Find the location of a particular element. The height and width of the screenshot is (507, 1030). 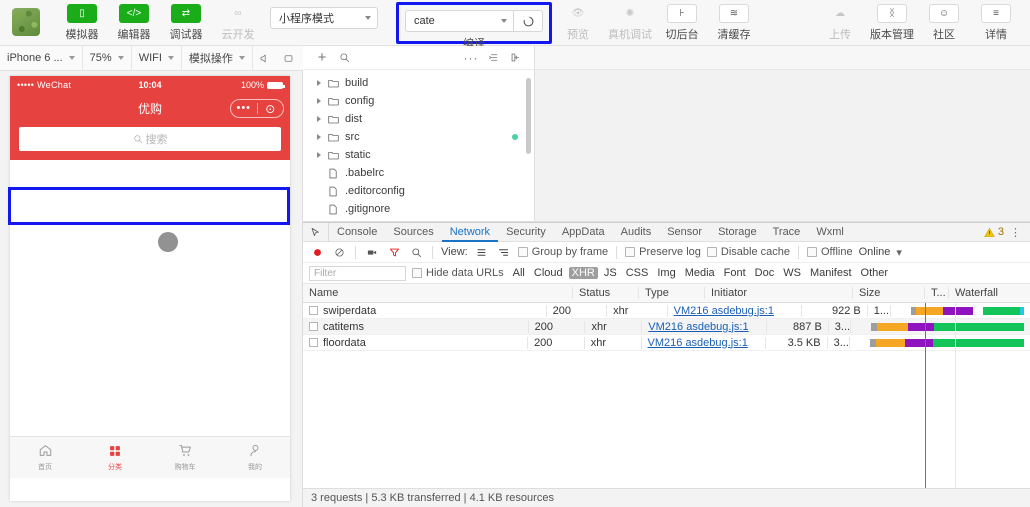

filter-type-other: Other is located at coordinates (875, 273).